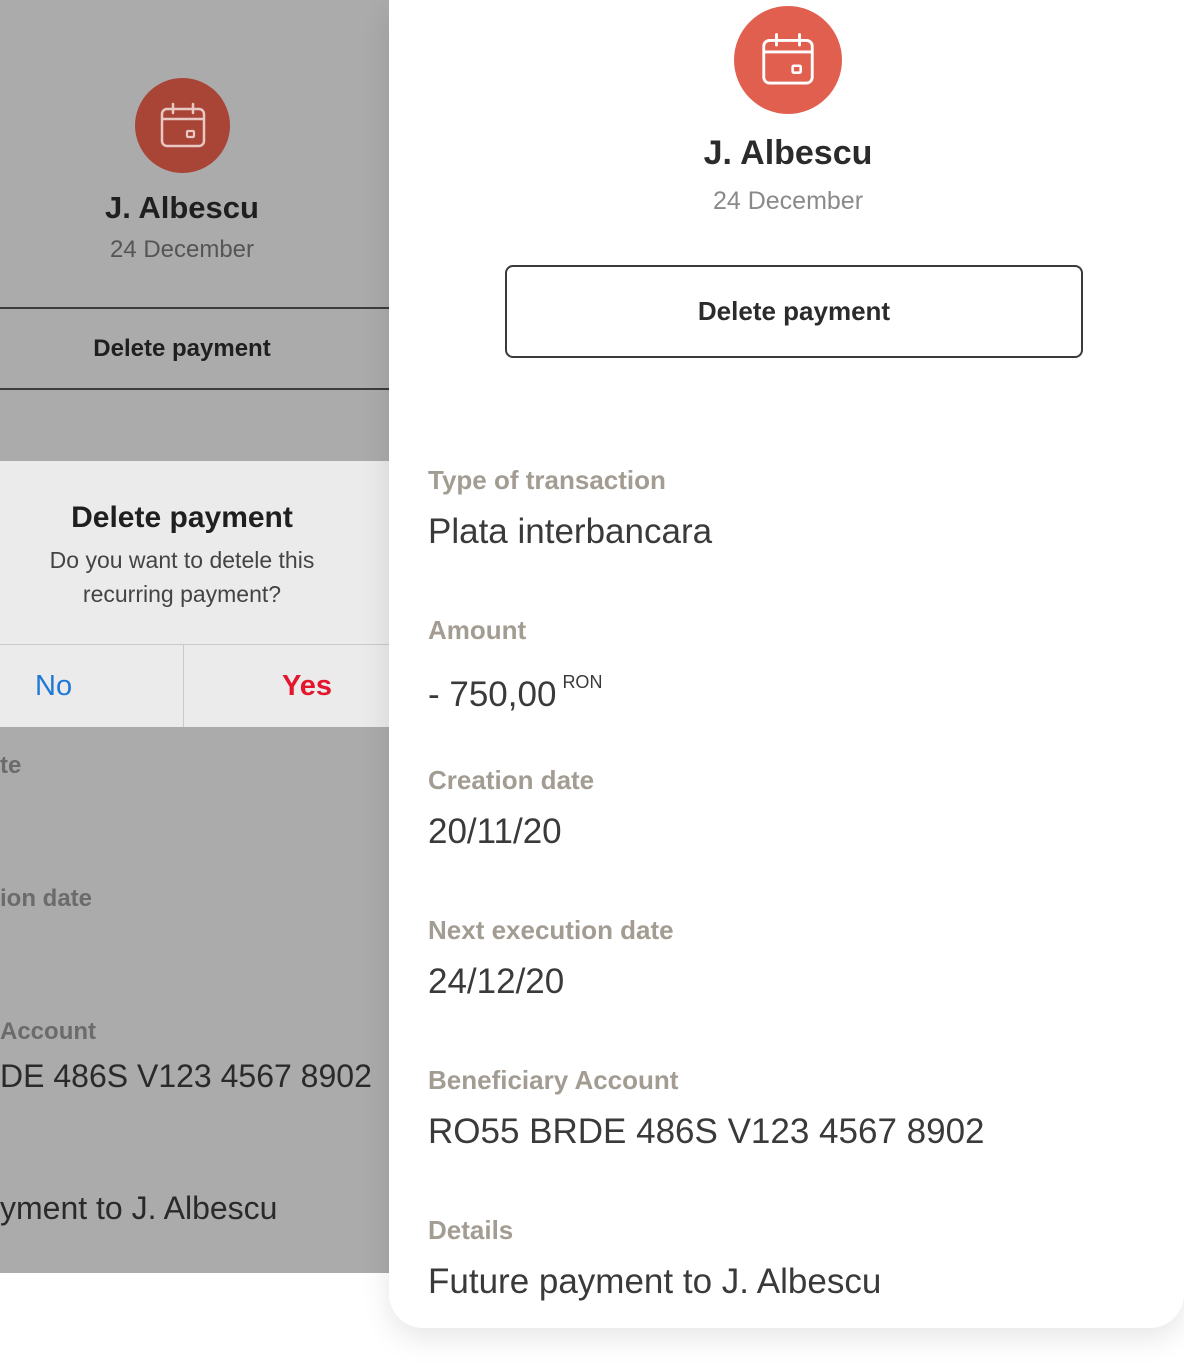 The width and height of the screenshot is (1184, 1363). What do you see at coordinates (182, 517) in the screenshot?
I see `dialog-title: Delete payment` at bounding box center [182, 517].